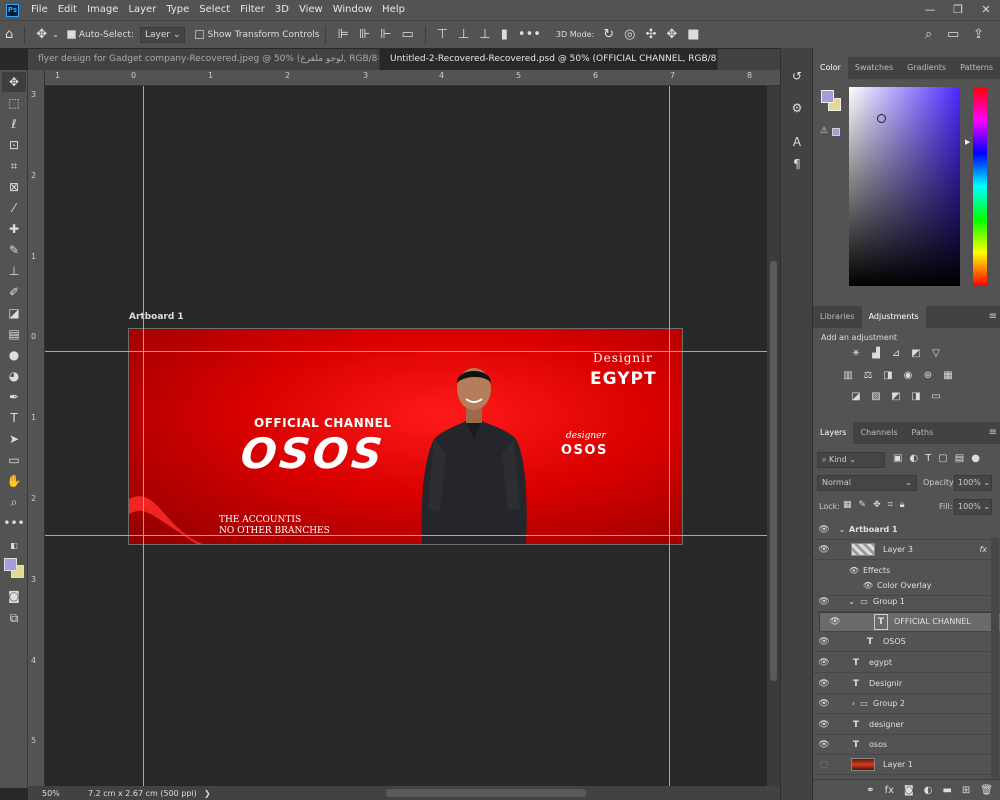 The height and width of the screenshot is (800, 1000). I want to click on lock-image-icon: ✎, so click(863, 505).